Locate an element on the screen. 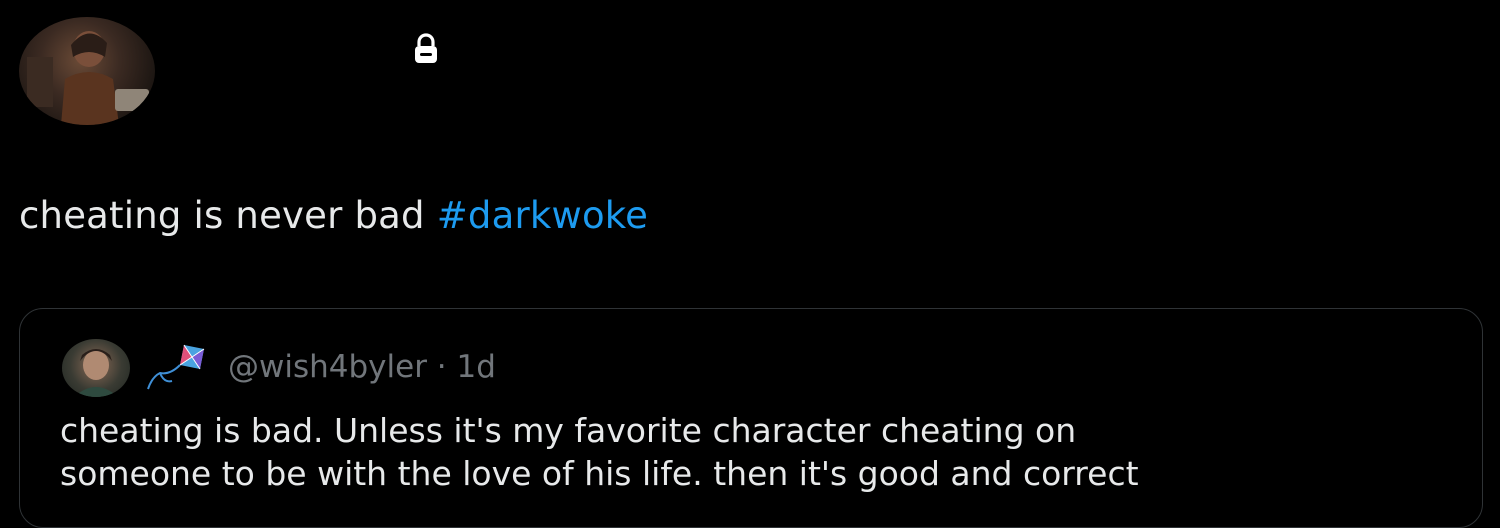 The width and height of the screenshot is (1500, 528). profile-photo-icon is located at coordinates (88, 78).